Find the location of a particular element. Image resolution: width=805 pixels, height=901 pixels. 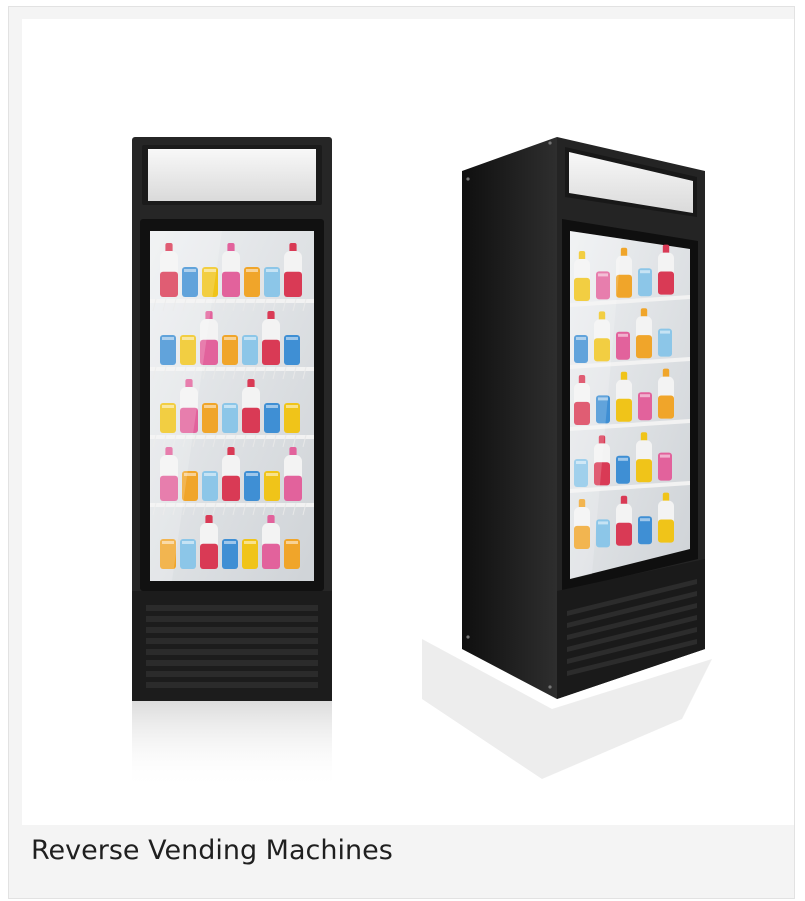

left-fridge-sign is located at coordinates (232, 175).